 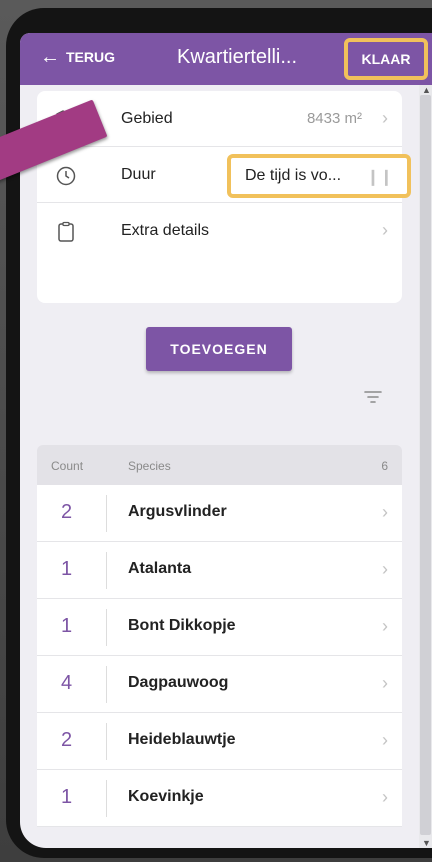 I want to click on app-bar: ← TERUG Kwartiertelli... KLAAR, so click(x=226, y=59).